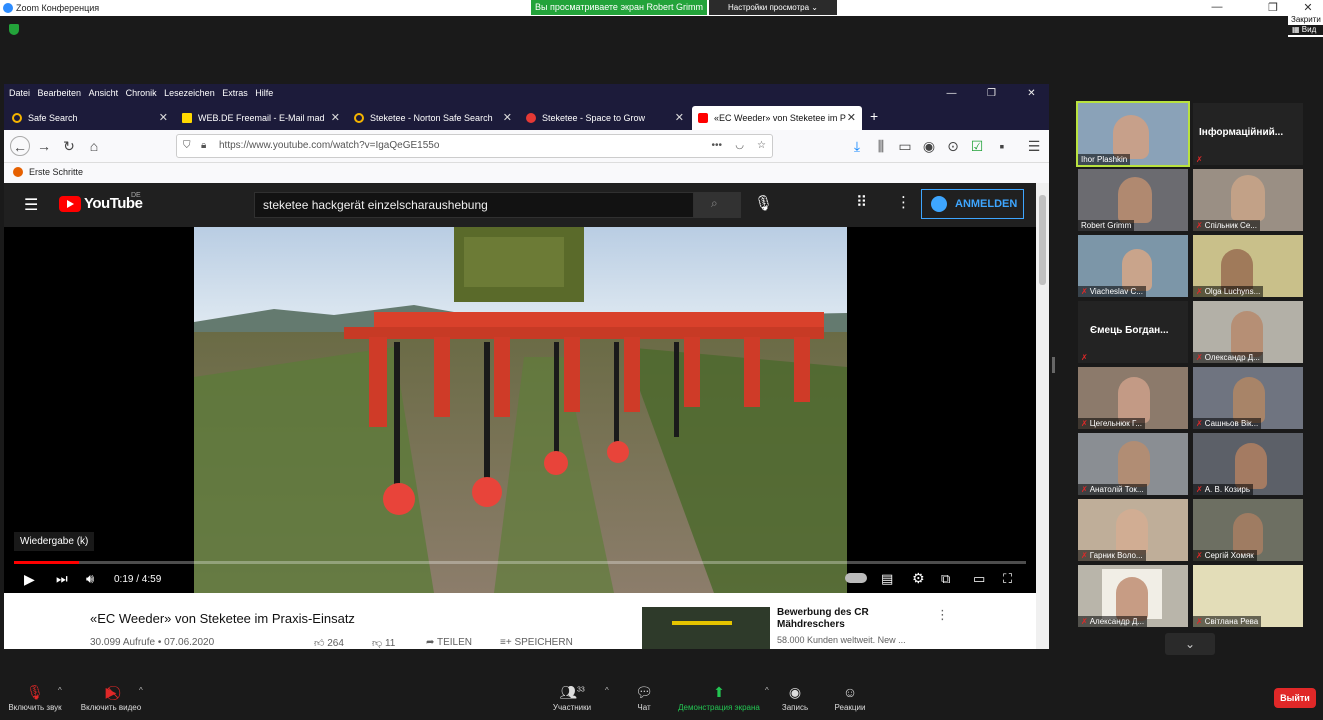 The image size is (1323, 720). What do you see at coordinates (69, 146) in the screenshot?
I see `reload-icon: ↻` at bounding box center [69, 146].